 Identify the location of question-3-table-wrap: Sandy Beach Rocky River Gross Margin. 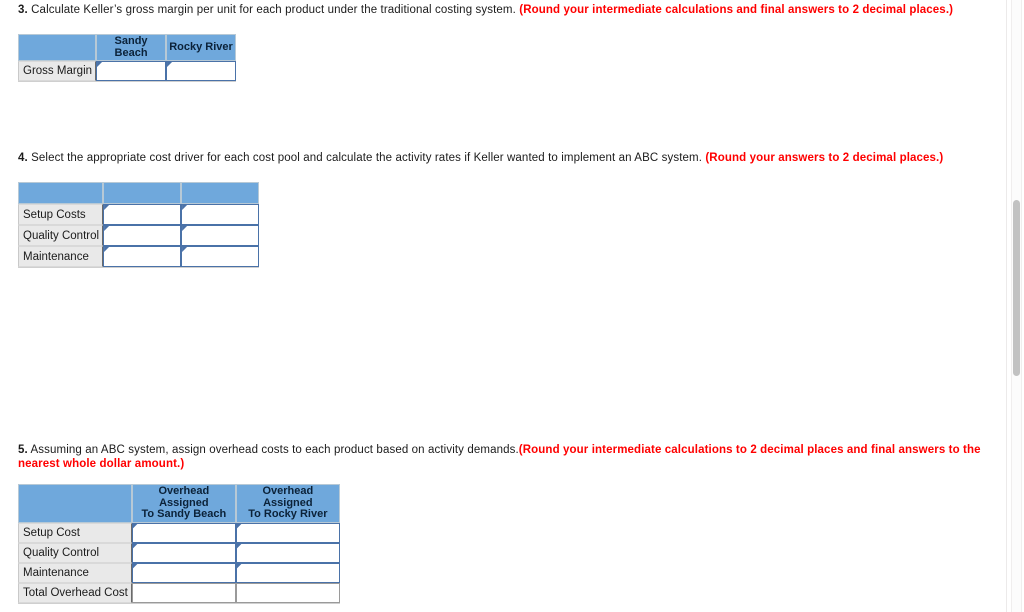
(127, 58).